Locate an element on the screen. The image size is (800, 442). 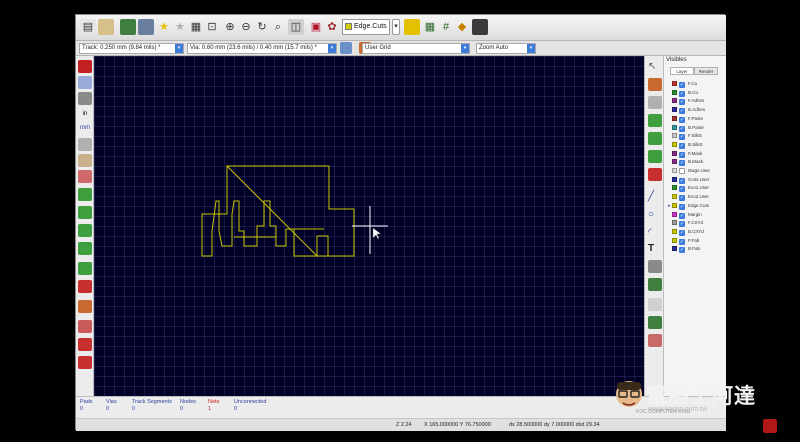
layer-row: ✓ F.Paste is located at coordinates (696, 119).